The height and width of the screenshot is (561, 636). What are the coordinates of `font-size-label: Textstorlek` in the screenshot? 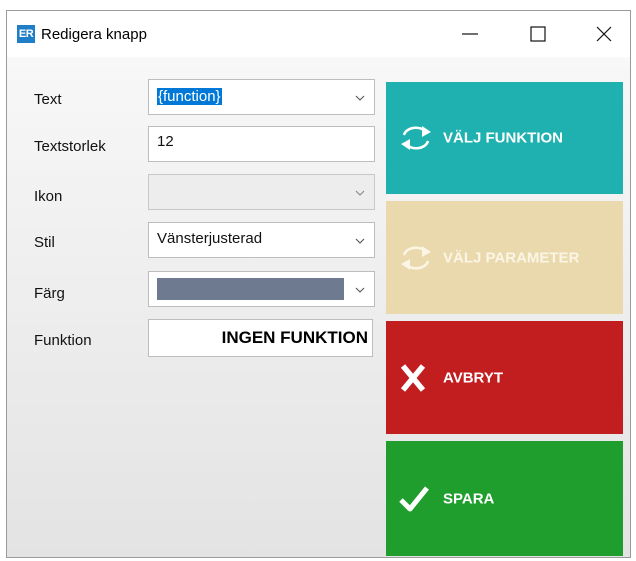 It's located at (70, 146).